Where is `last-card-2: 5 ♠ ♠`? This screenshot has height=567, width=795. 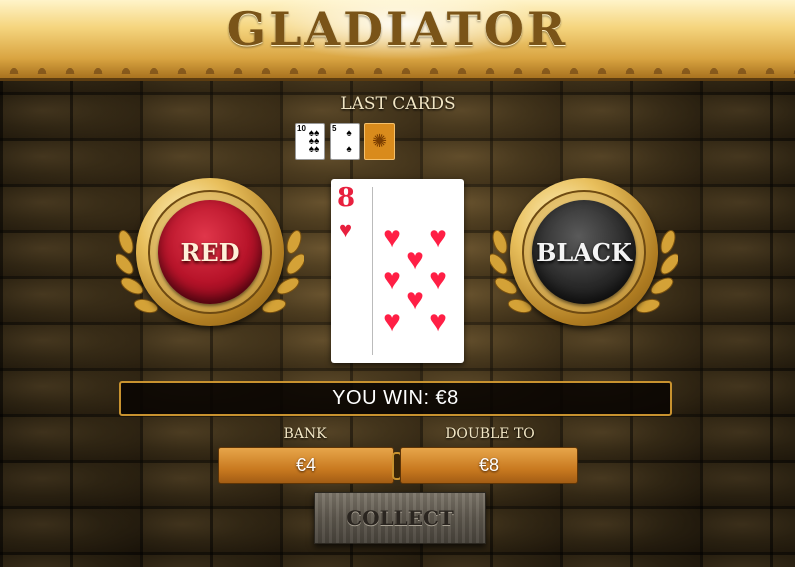 last-card-2: 5 ♠ ♠ is located at coordinates (345, 141).